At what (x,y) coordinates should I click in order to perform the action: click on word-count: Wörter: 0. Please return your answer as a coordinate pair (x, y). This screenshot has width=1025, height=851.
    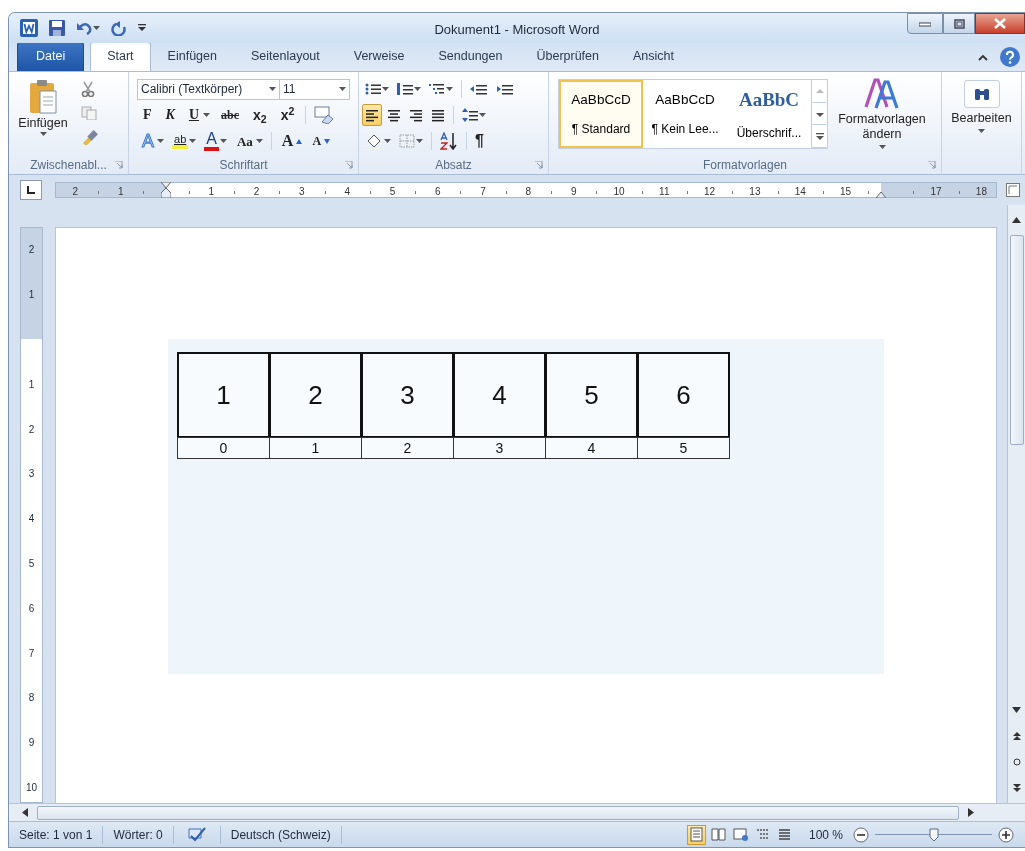
    Looking at the image, I should click on (138, 834).